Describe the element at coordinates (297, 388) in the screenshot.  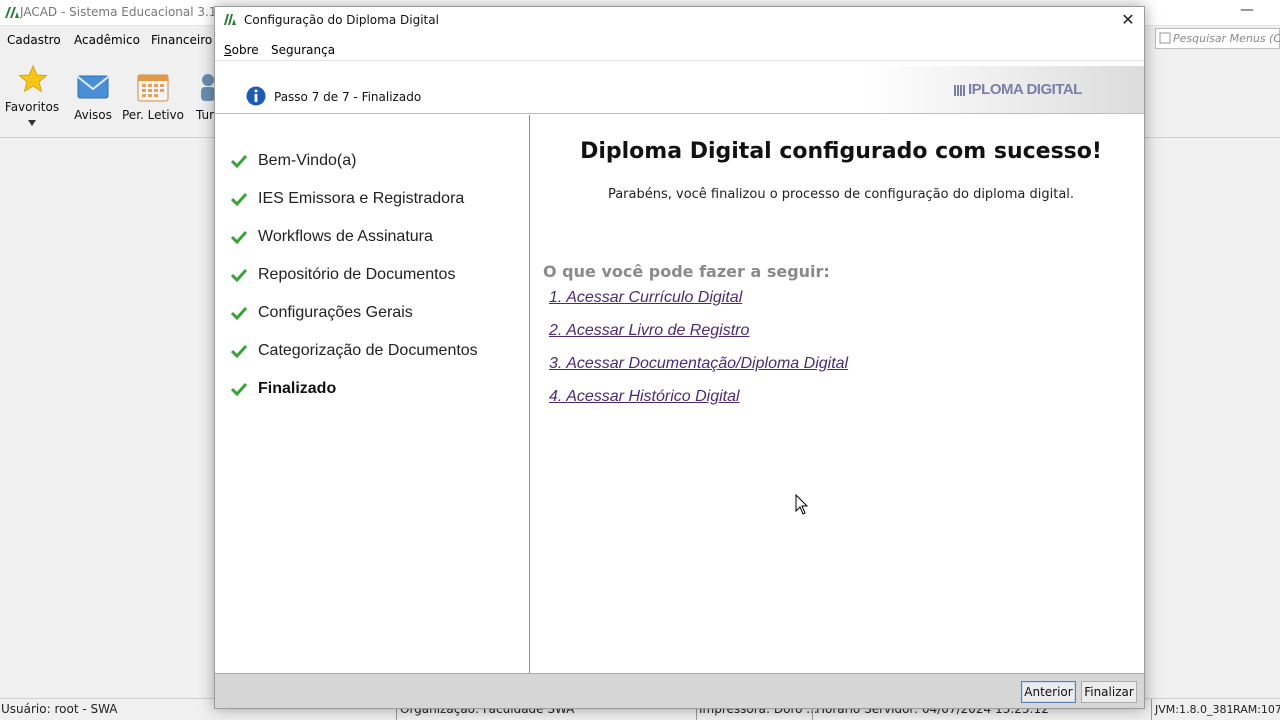
I see `step-label: Finalizado` at that location.